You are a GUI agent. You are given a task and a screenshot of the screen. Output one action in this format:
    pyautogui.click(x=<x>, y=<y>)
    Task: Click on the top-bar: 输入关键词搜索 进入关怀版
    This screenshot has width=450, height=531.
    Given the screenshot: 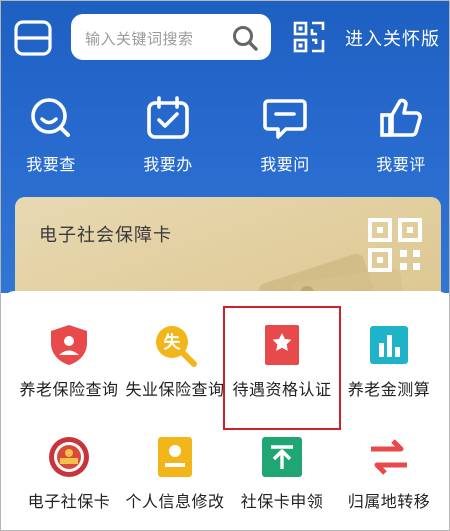 What is the action you would take?
    pyautogui.click(x=225, y=36)
    